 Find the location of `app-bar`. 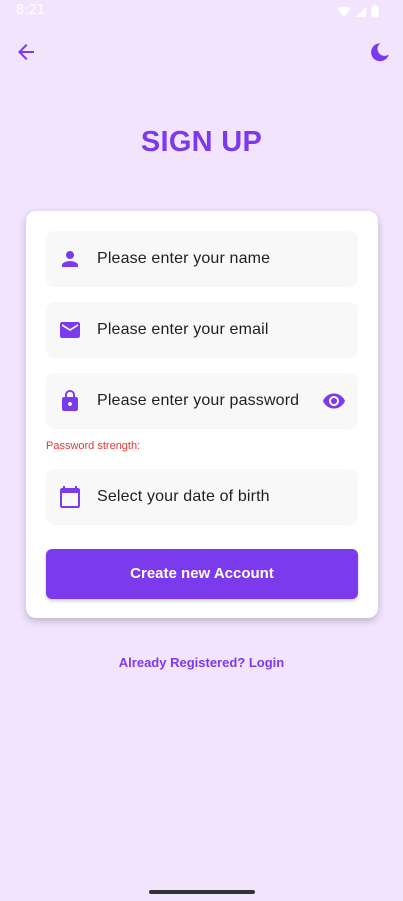

app-bar is located at coordinates (201, 52).